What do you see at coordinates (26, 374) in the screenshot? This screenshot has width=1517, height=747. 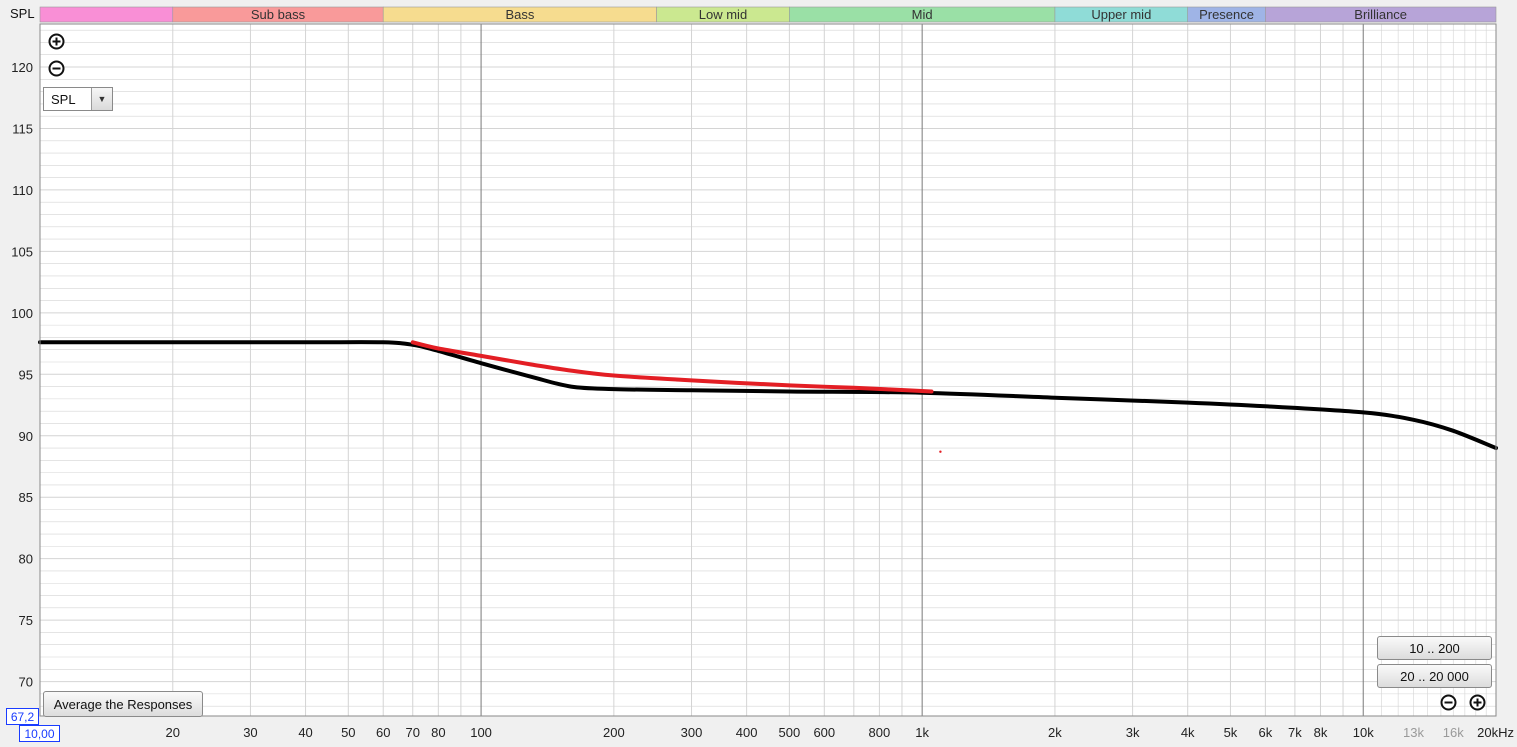 I see `y-tick-label: 95` at bounding box center [26, 374].